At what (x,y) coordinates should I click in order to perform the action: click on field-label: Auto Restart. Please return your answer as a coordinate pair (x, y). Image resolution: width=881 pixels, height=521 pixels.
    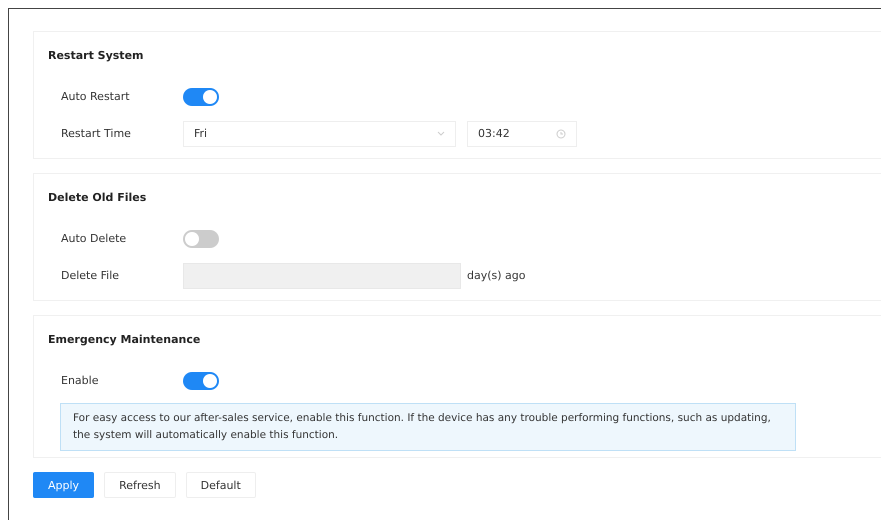
    Looking at the image, I should click on (96, 96).